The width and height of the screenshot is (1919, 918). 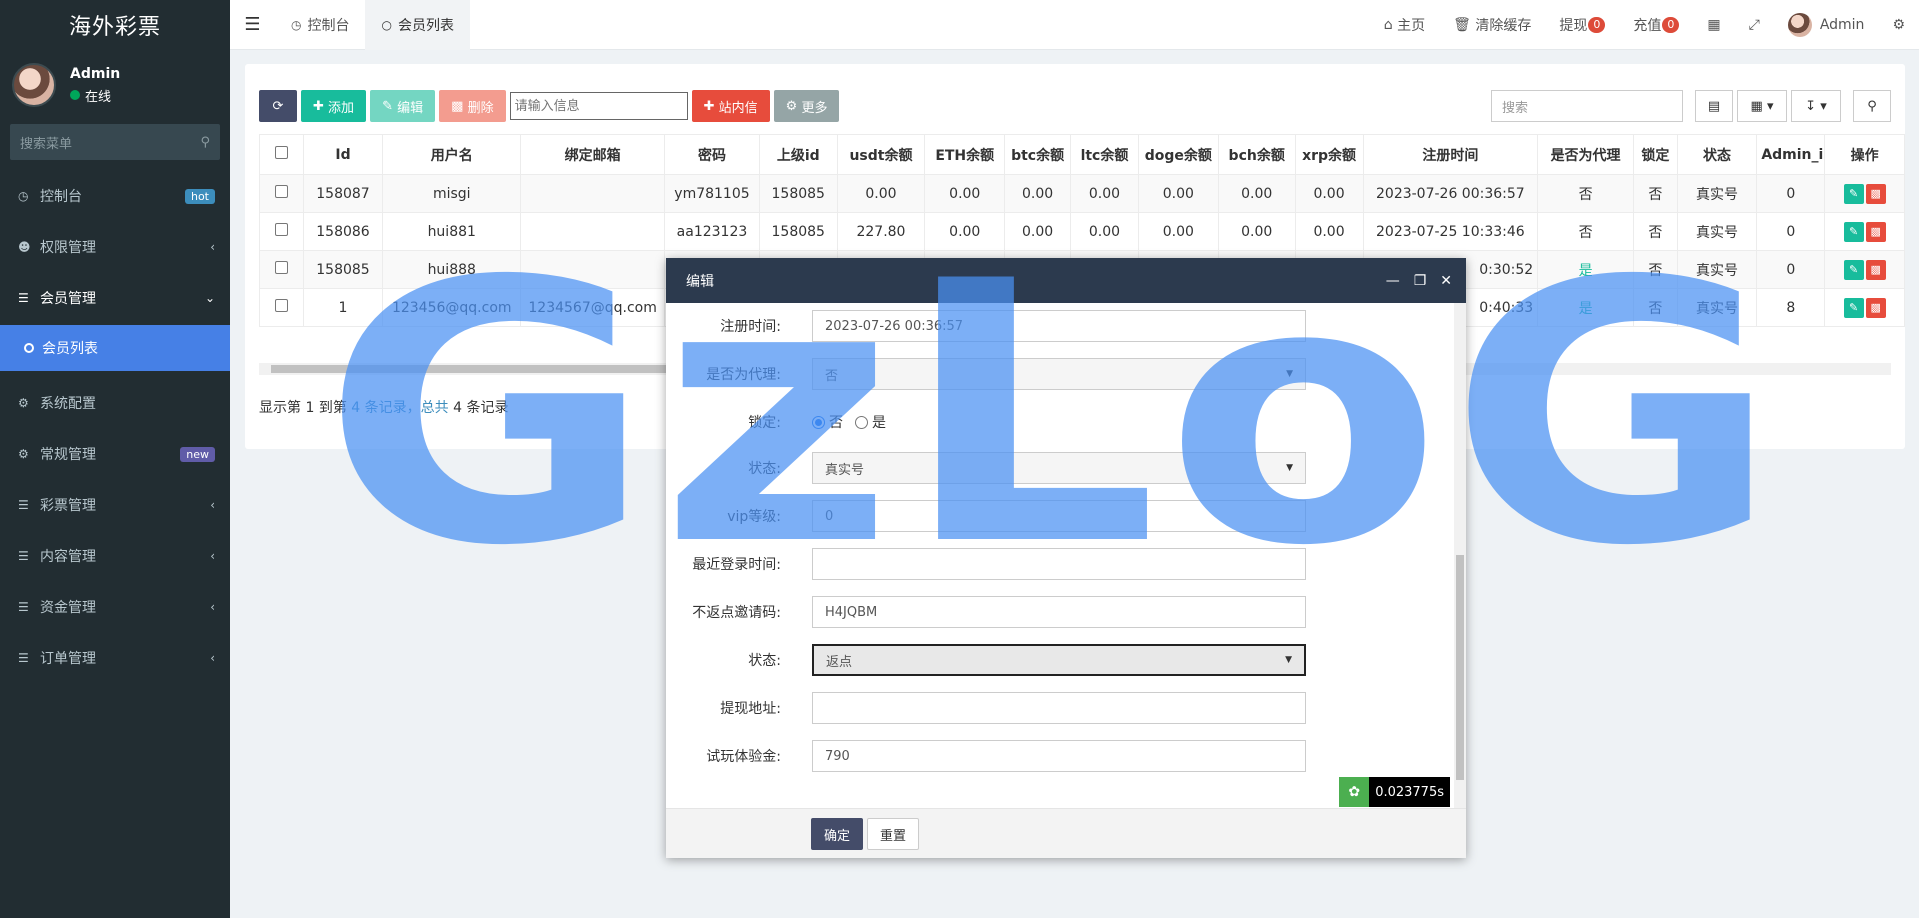 What do you see at coordinates (115, 504) in the screenshot?
I see `sidebar-item-lottery: ☰ 彩票管理 ‹` at bounding box center [115, 504].